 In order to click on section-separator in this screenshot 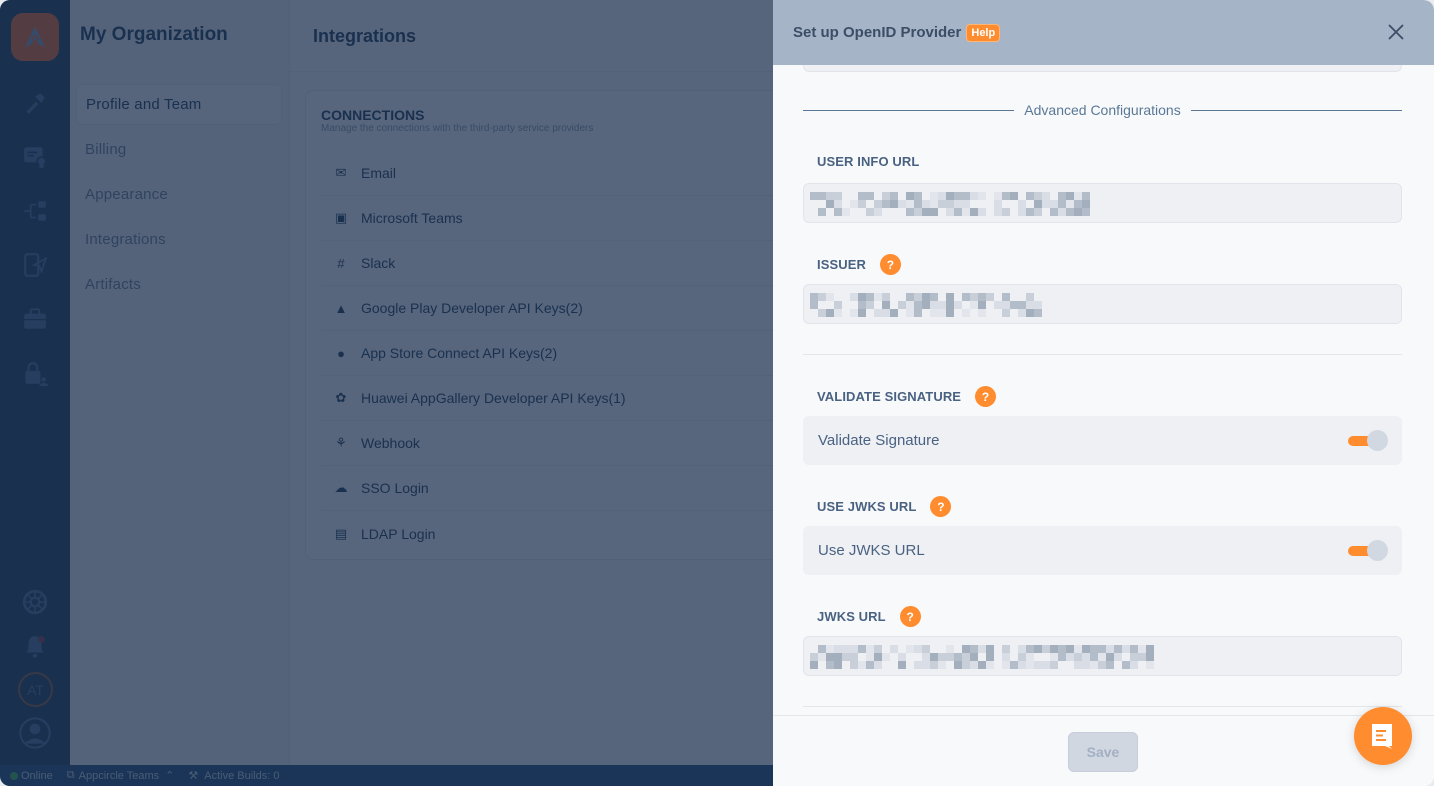, I will do `click(1102, 706)`.